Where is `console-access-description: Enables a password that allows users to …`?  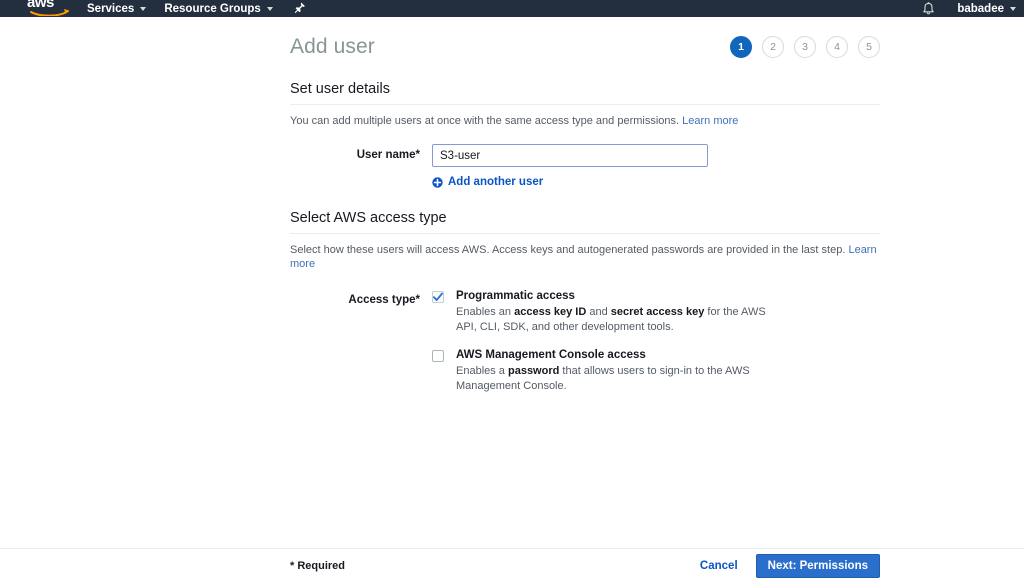 console-access-description: Enables a password that allows users to … is located at coordinates (636, 379).